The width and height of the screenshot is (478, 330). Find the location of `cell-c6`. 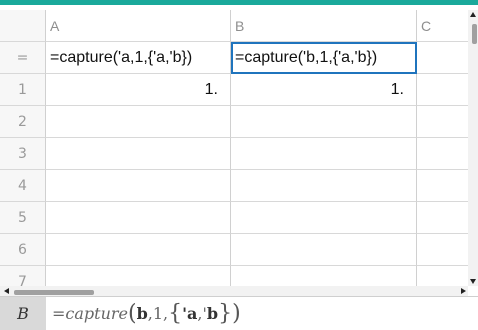

cell-c6 is located at coordinates (442, 250).